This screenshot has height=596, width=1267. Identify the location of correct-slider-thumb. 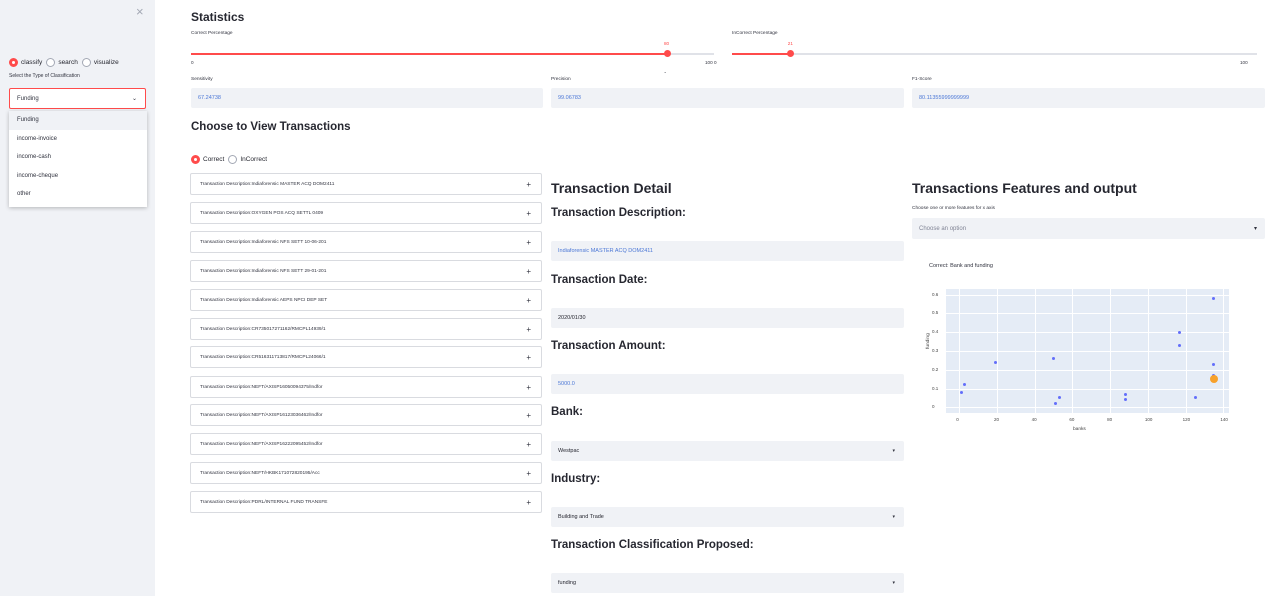
(667, 53).